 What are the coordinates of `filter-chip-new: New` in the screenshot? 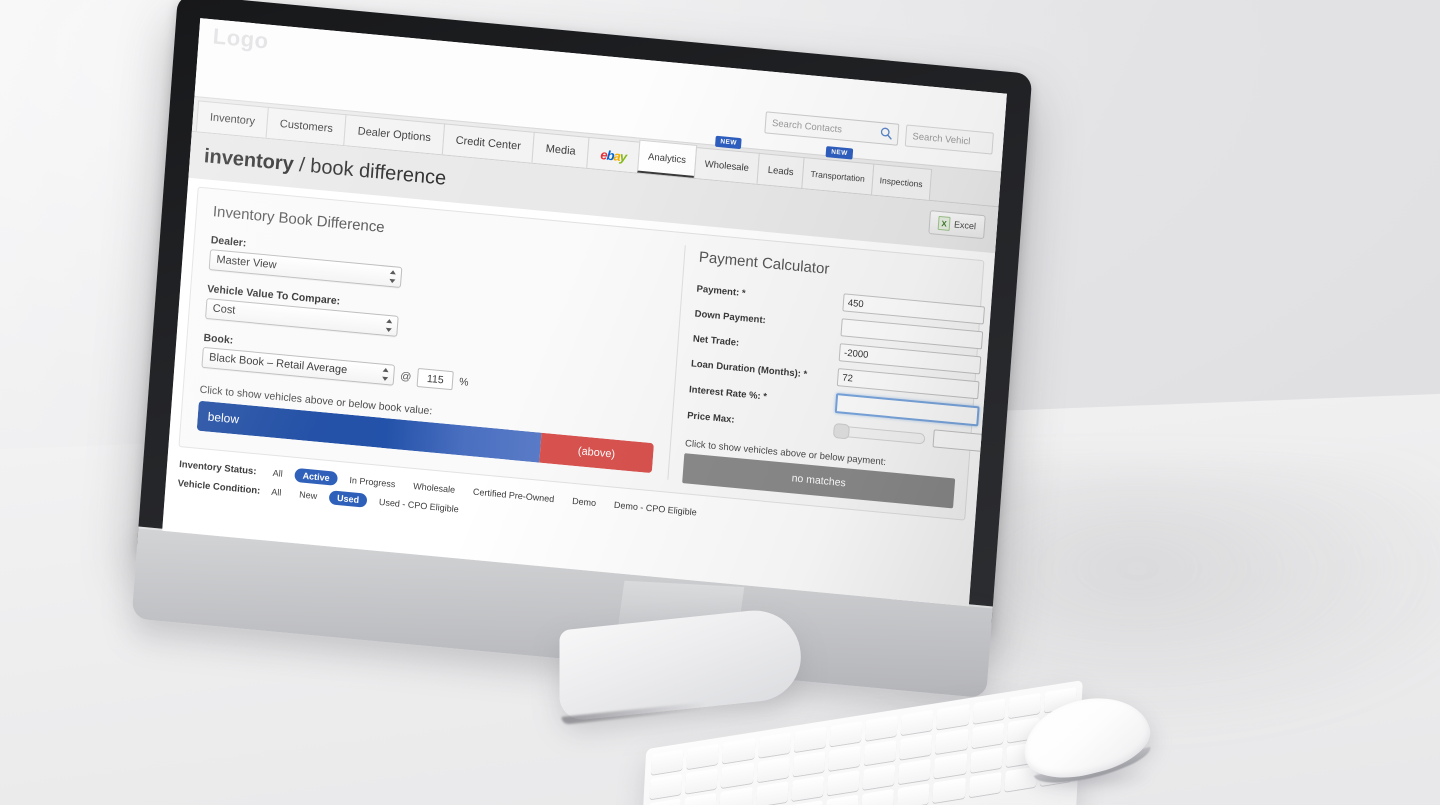 It's located at (308, 495).